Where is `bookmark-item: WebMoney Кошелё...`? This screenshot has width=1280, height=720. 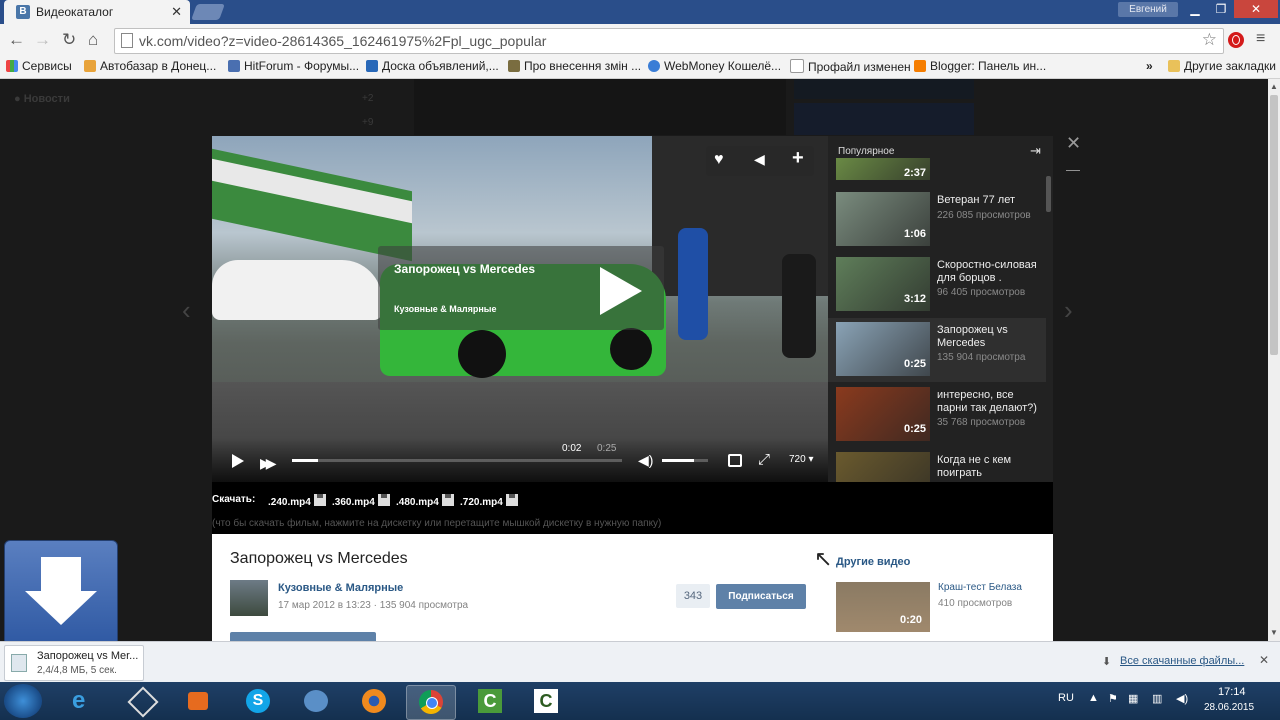
bookmark-item: WebMoney Кошелё... is located at coordinates (714, 66).